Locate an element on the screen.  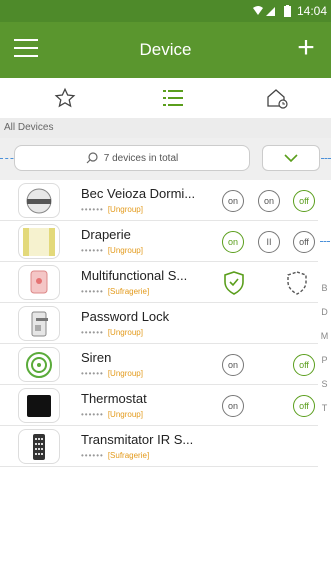
device-row: Thermostat •••••• [Ungroup] on off is located at coordinates (159, 405).